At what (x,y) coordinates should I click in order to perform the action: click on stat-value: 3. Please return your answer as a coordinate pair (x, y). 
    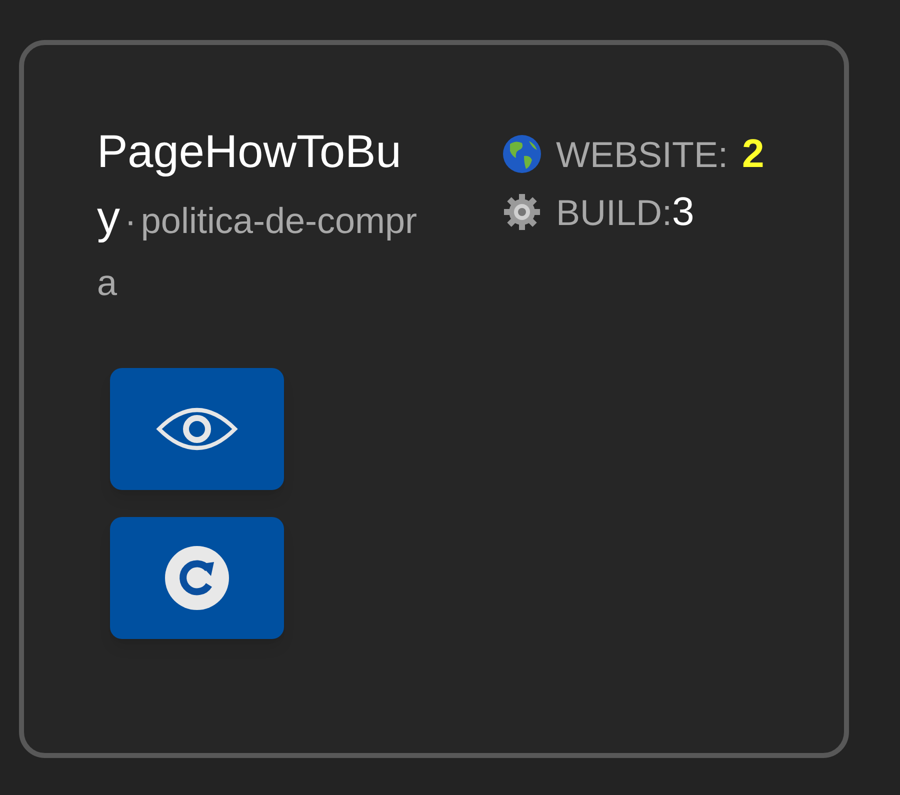
    Looking at the image, I should click on (683, 212).